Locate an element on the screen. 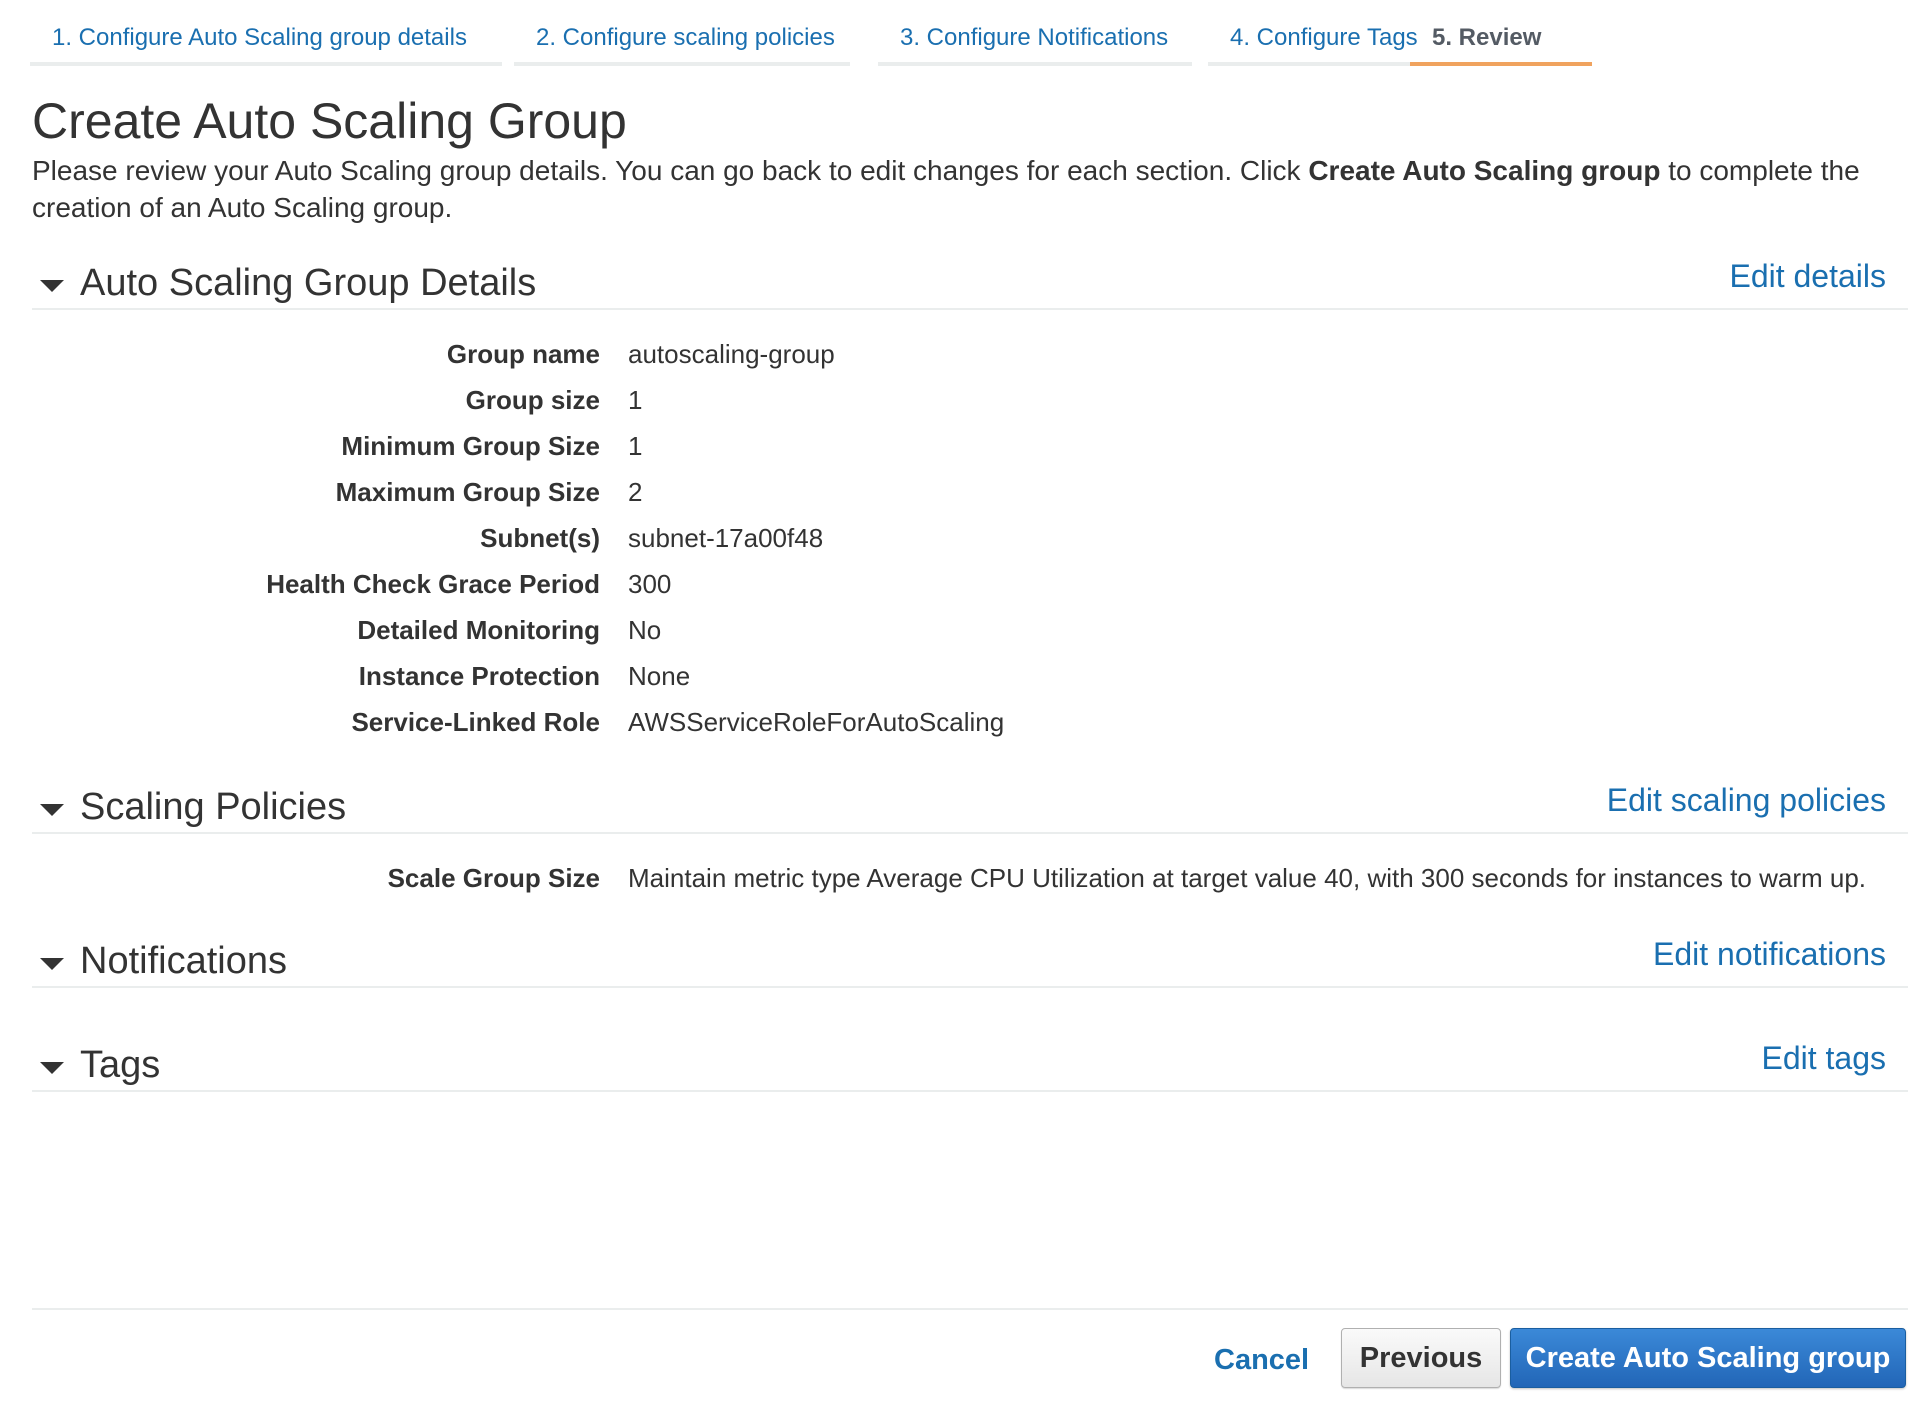  detail-label: Group size is located at coordinates (532, 400).